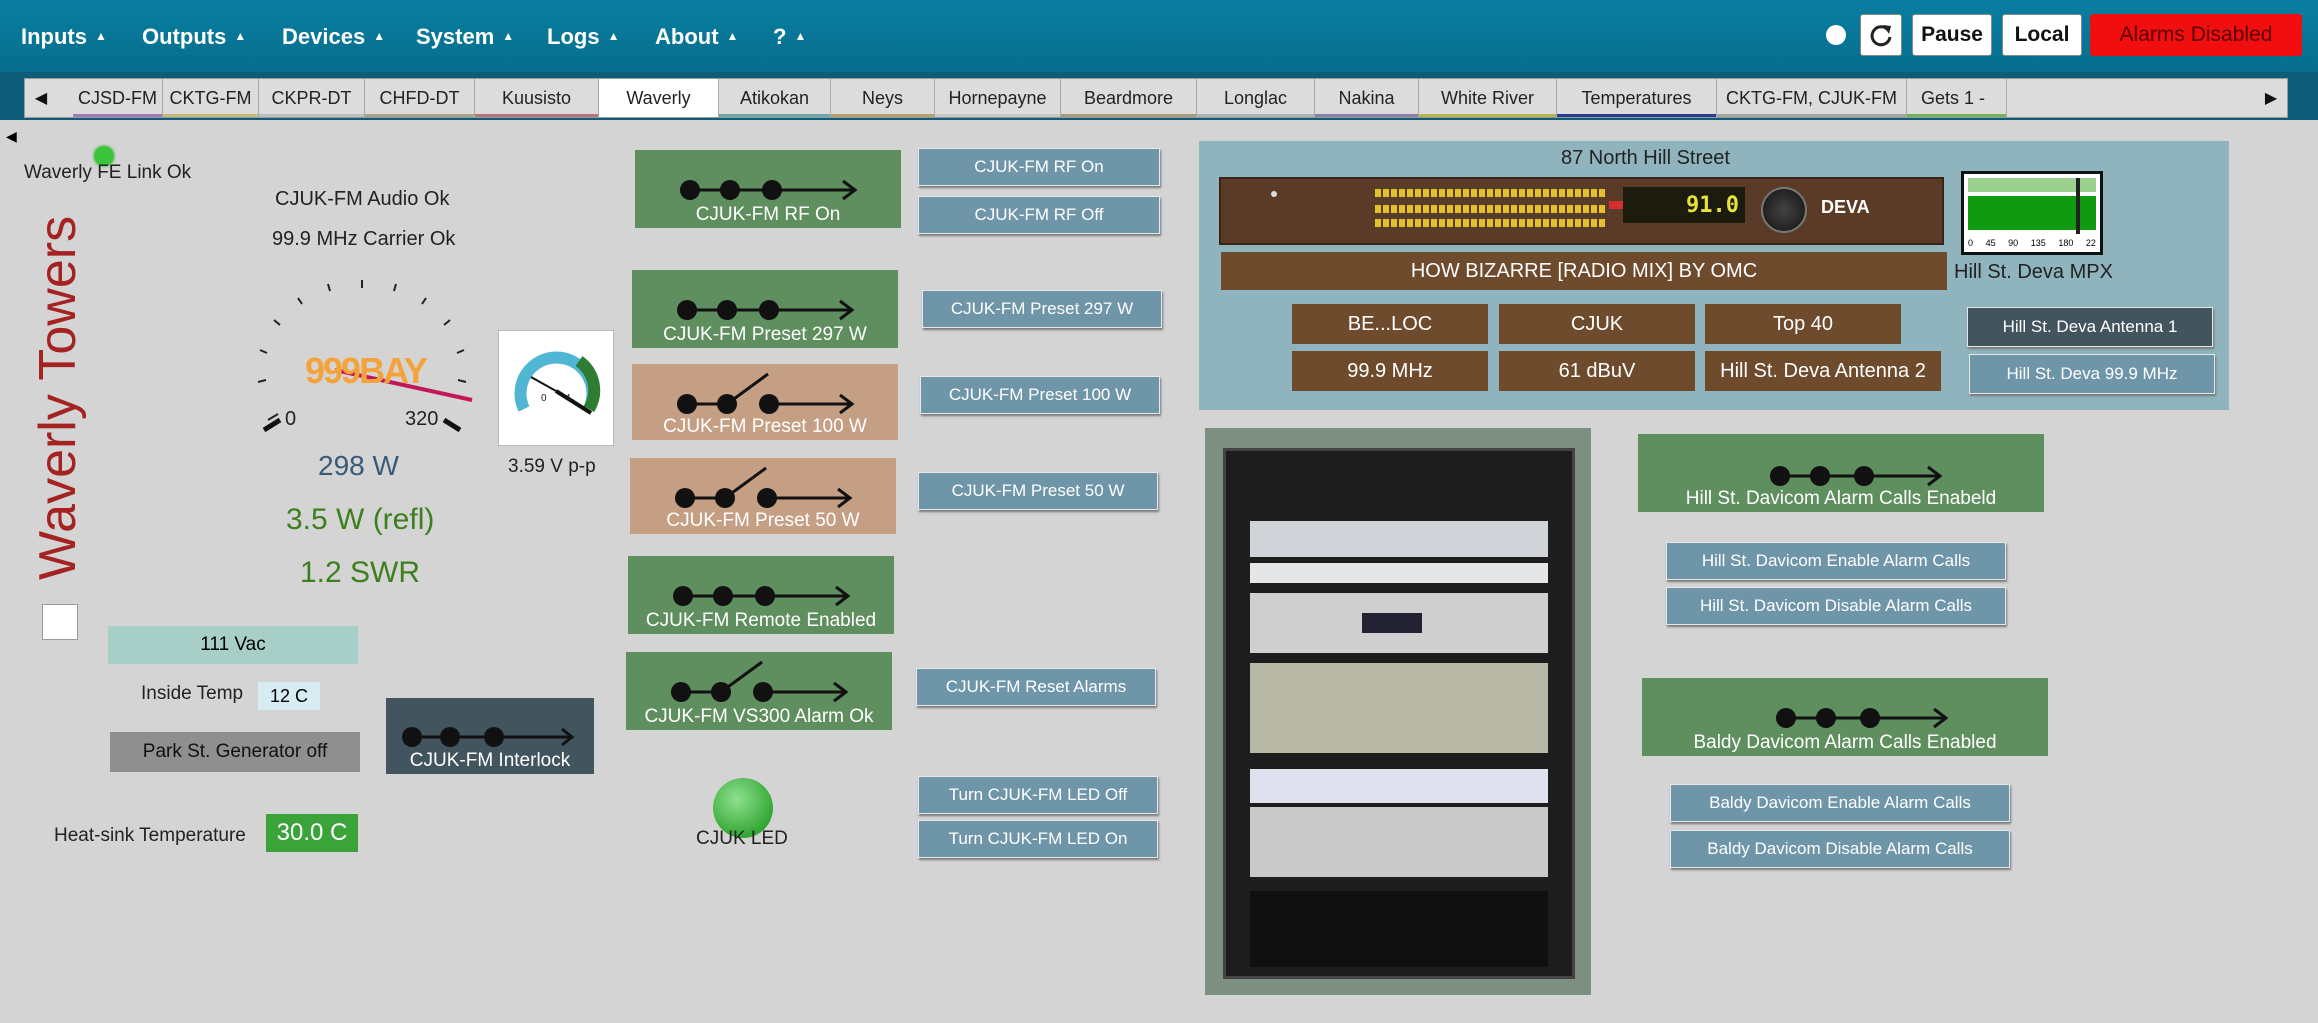 This screenshot has width=2318, height=1023. What do you see at coordinates (1038, 839) in the screenshot?
I see `led-on-button: Turn CJUK-FM LED On` at bounding box center [1038, 839].